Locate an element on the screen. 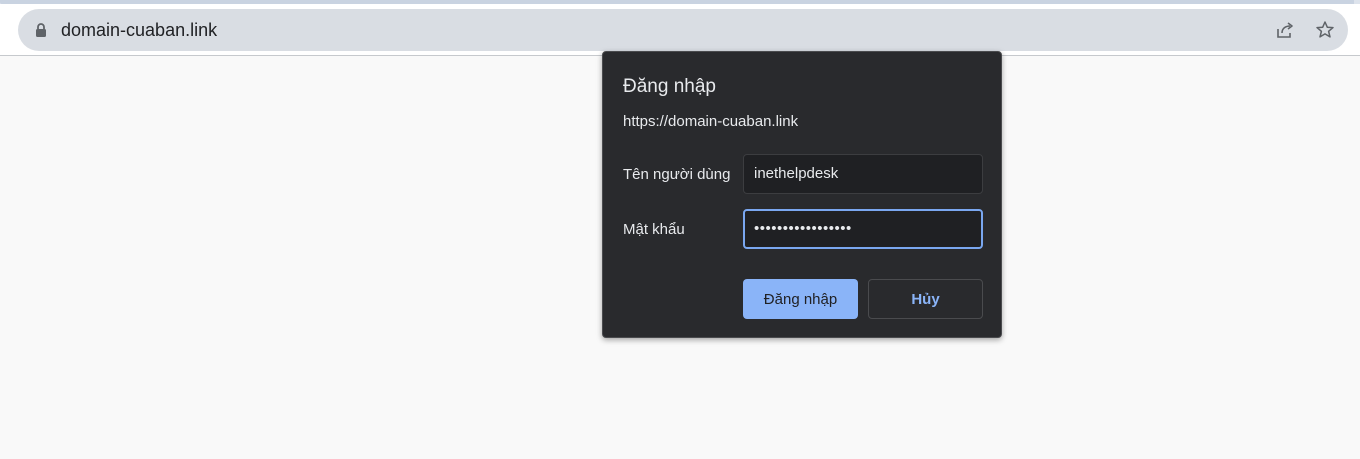 This screenshot has height=459, width=1360. dialog-title: Đăng nhập is located at coordinates (669, 86).